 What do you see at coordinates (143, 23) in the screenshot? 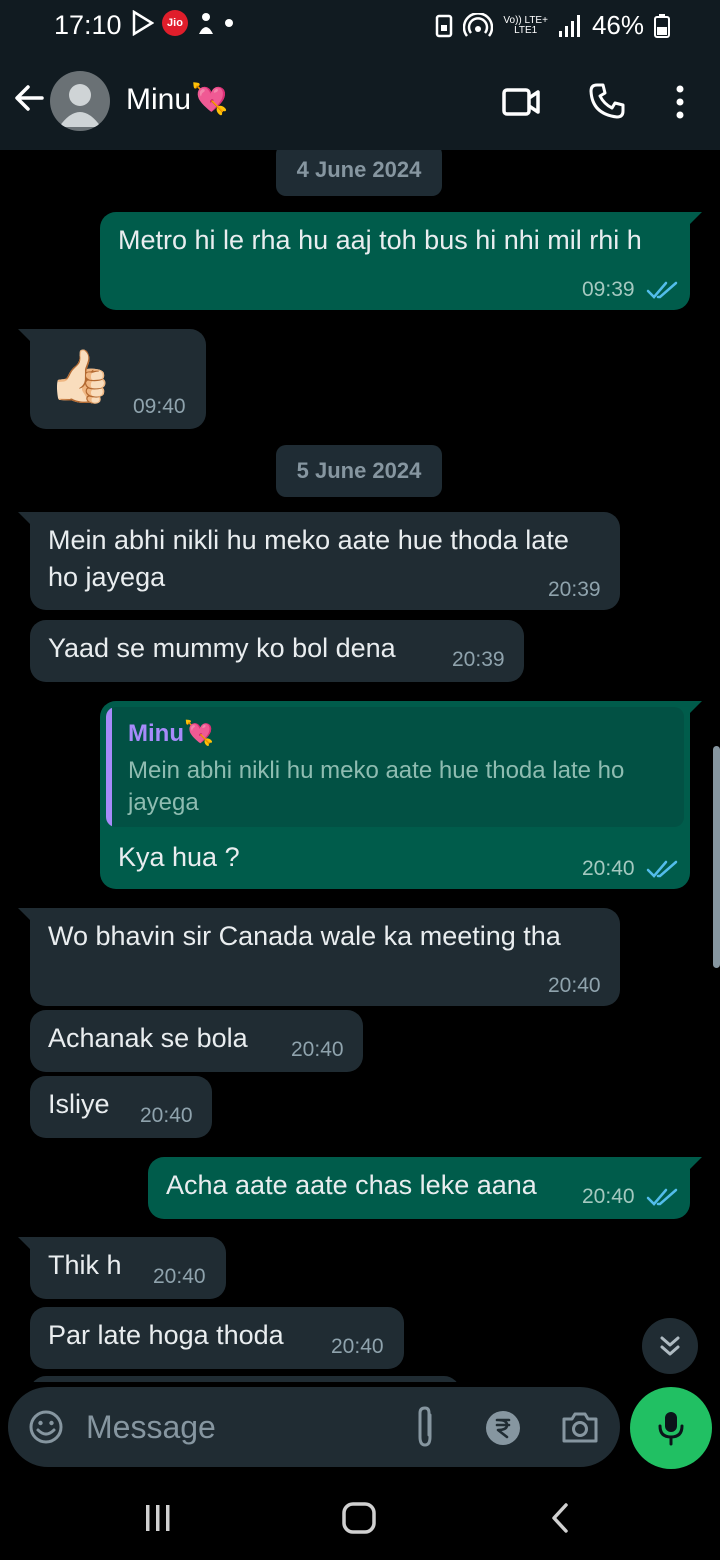
I see `play-store-icon` at bounding box center [143, 23].